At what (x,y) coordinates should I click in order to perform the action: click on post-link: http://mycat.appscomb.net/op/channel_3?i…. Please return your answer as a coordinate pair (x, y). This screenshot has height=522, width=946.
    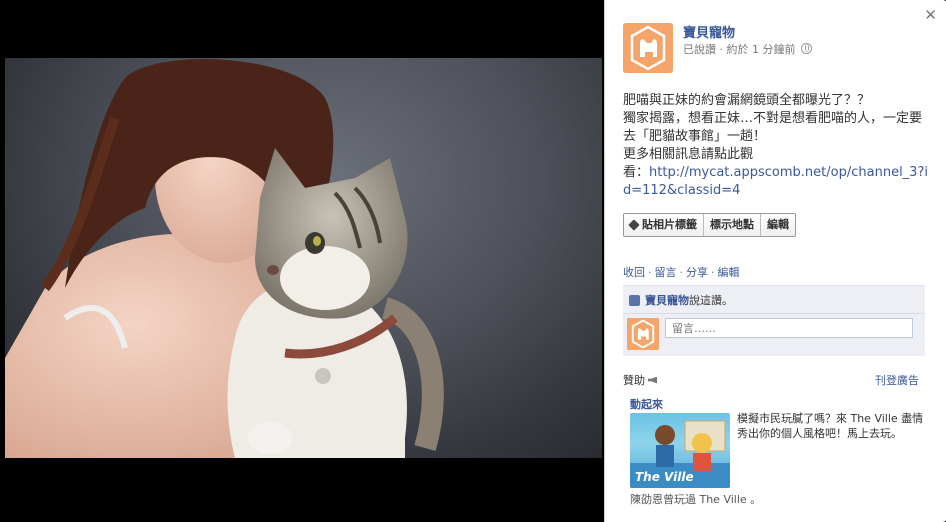
    Looking at the image, I should click on (775, 181).